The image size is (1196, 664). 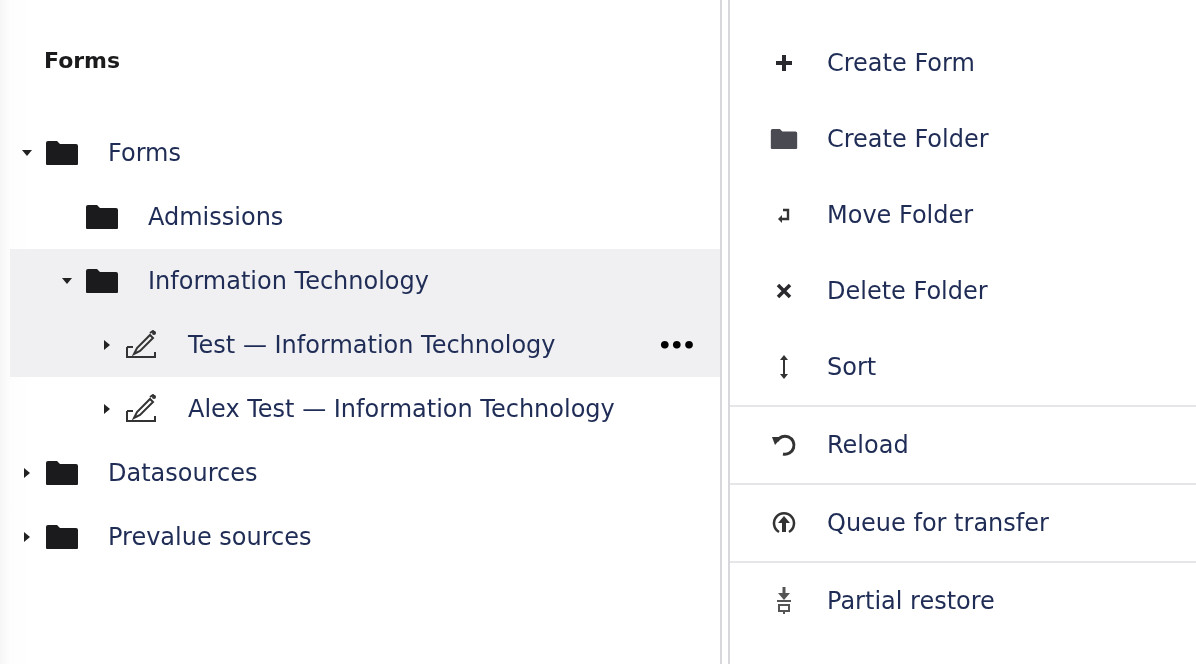 I want to click on tree-item: Test — Information Technology •••, so click(x=365, y=345).